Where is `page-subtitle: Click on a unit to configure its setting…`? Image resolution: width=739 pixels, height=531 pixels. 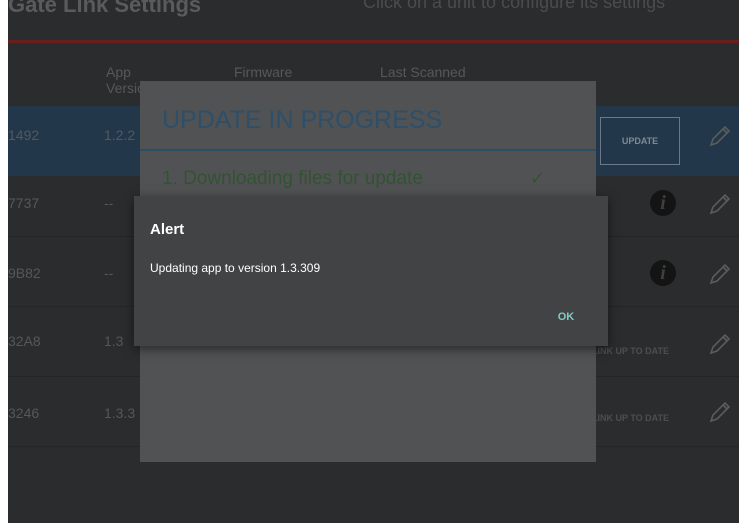 page-subtitle: Click on a unit to configure its setting… is located at coordinates (514, 6).